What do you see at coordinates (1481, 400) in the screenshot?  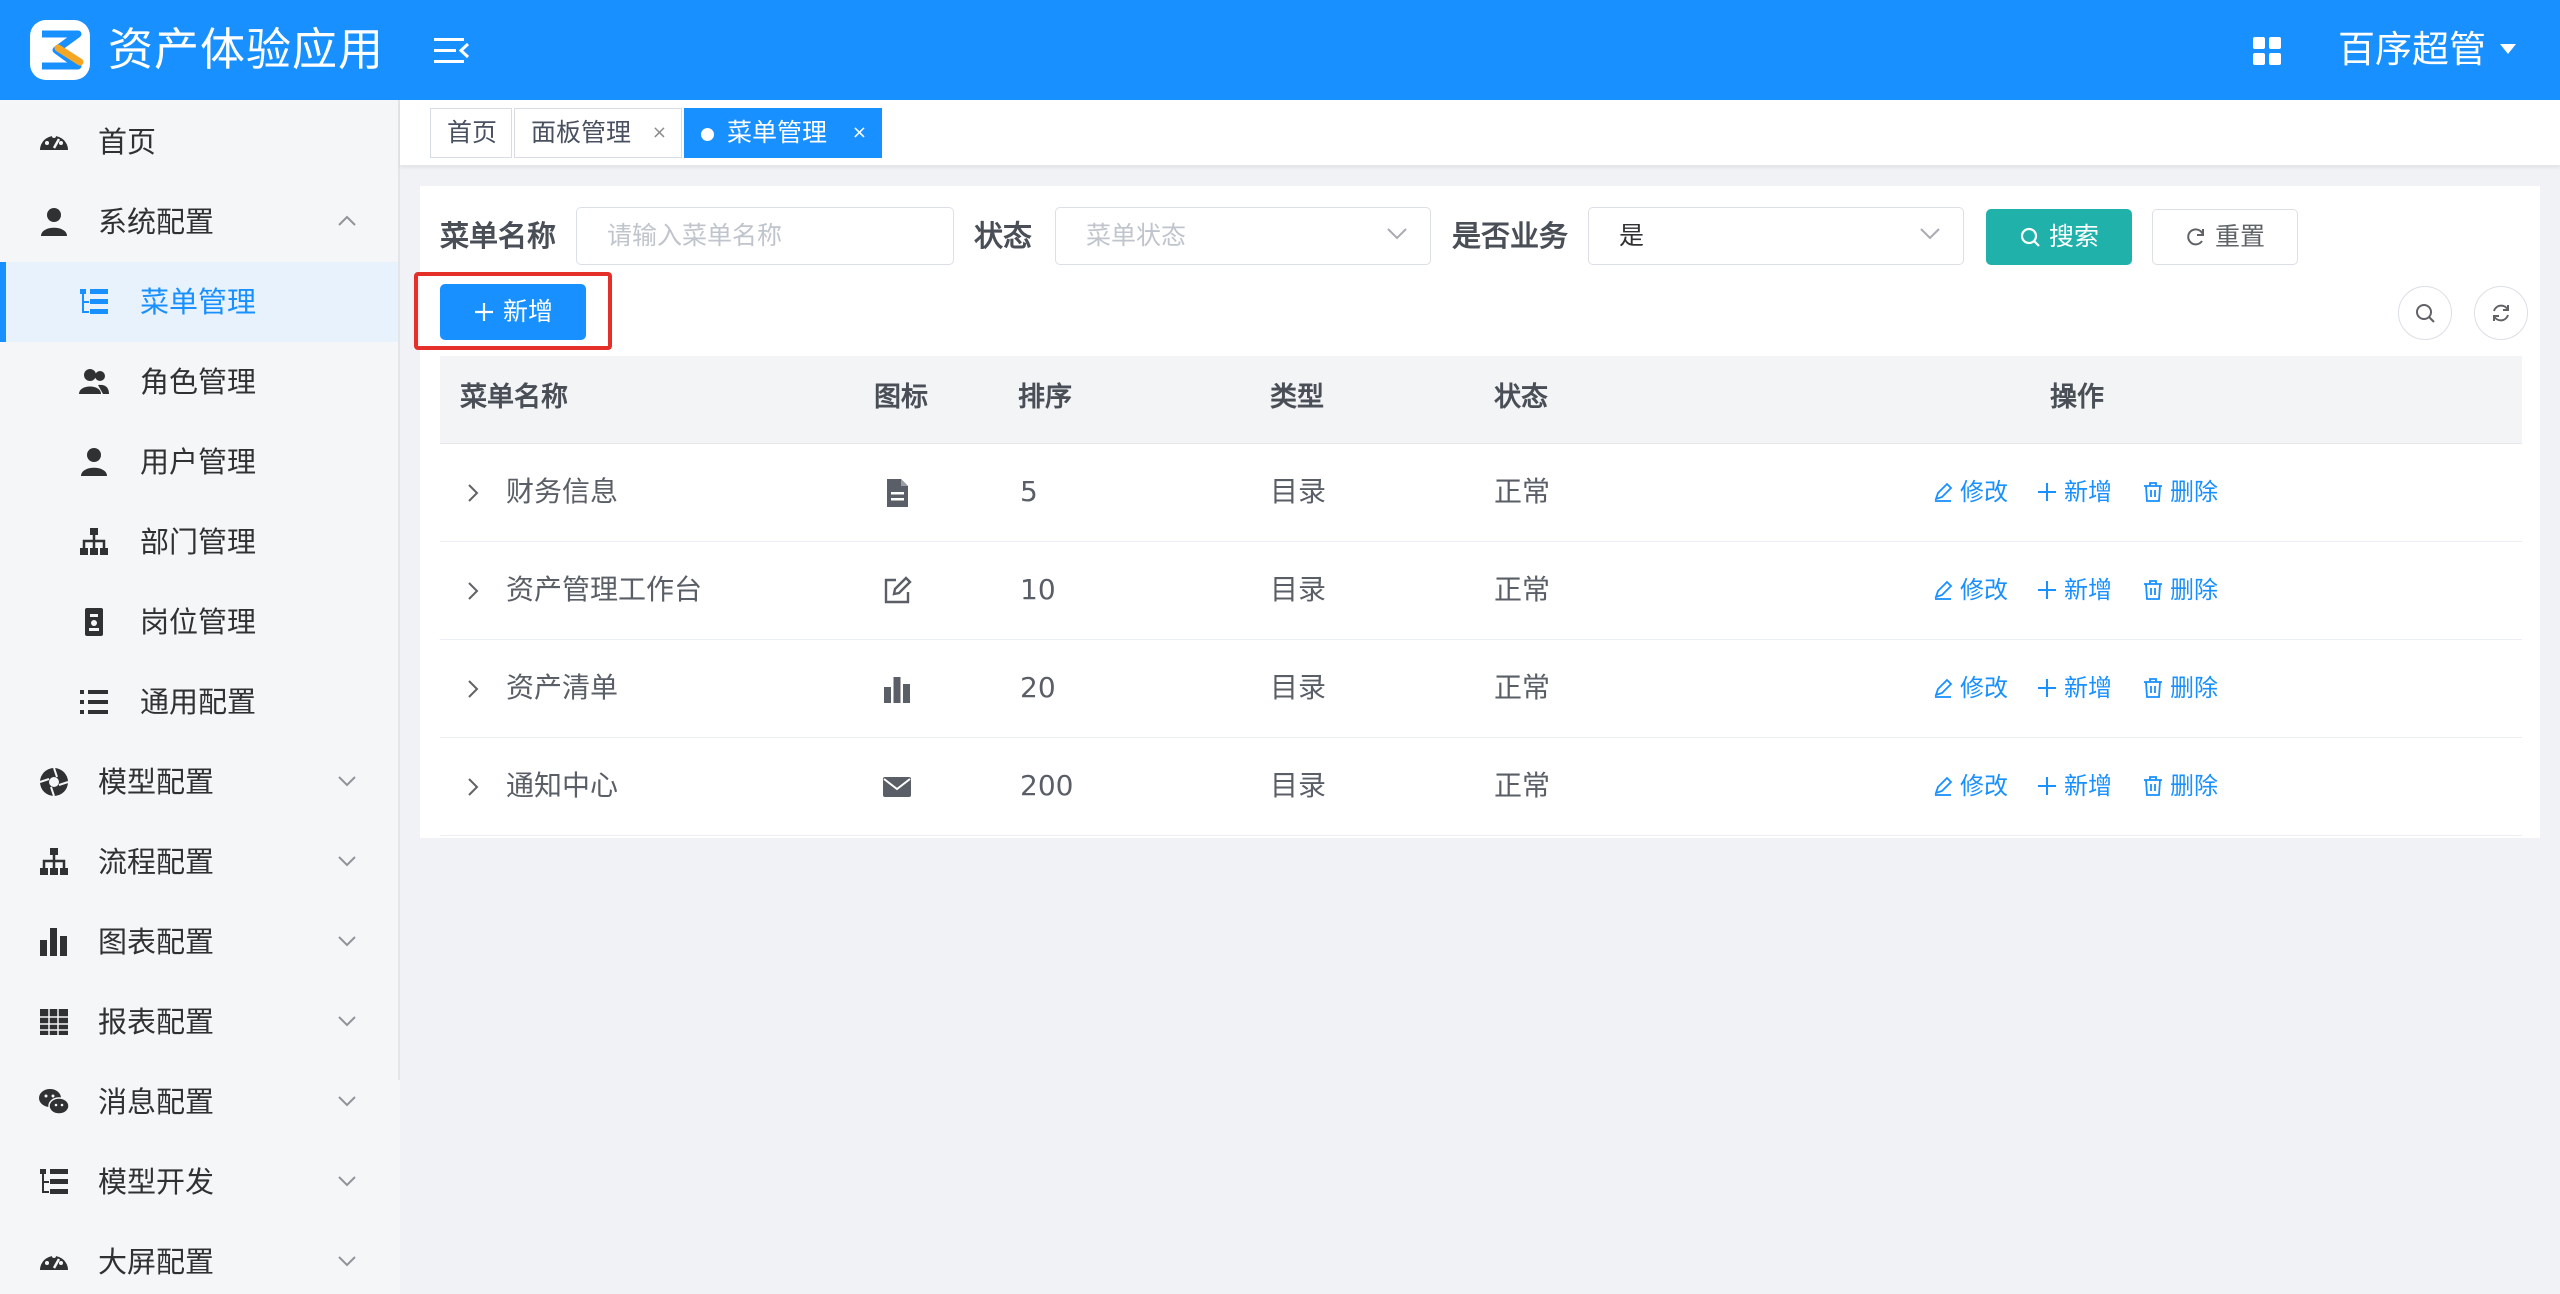 I see `table-header: 菜单名称 图标 排序 类型 状态 操作` at bounding box center [1481, 400].